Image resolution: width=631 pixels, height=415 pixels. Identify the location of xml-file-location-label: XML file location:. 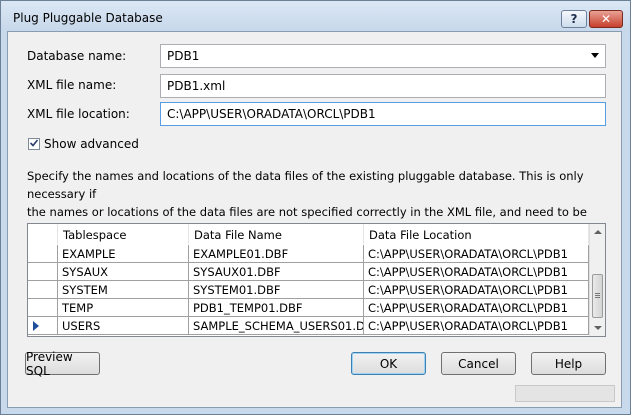
(78, 114).